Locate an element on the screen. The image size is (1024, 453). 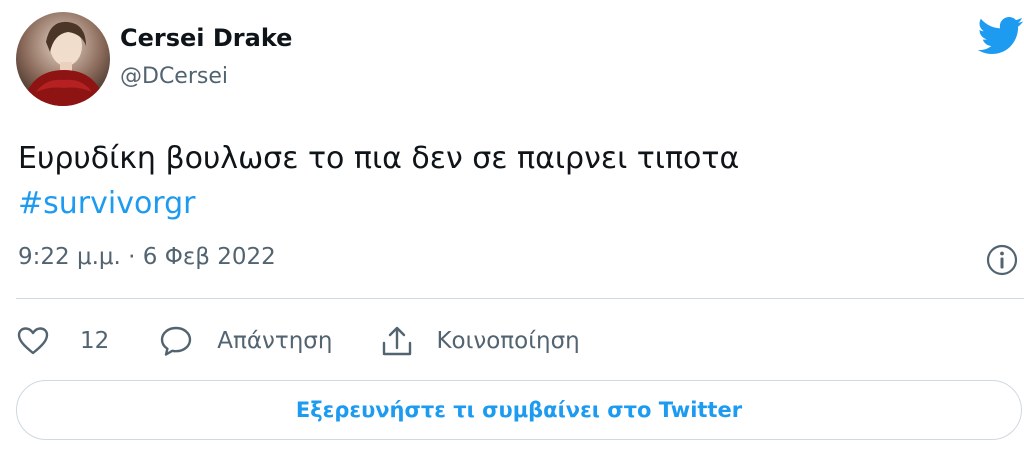
like-button: 12 is located at coordinates (62, 341).